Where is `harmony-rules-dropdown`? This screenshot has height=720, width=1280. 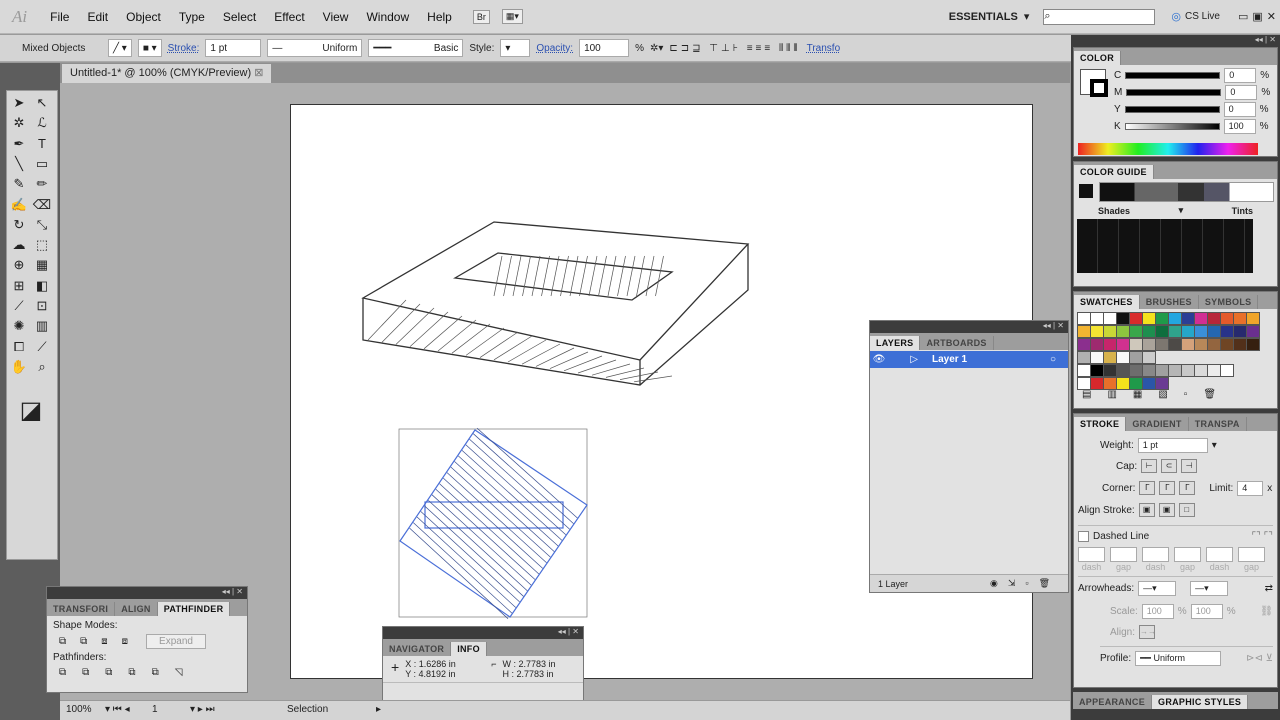
harmony-rules-dropdown is located at coordinates (1186, 192).